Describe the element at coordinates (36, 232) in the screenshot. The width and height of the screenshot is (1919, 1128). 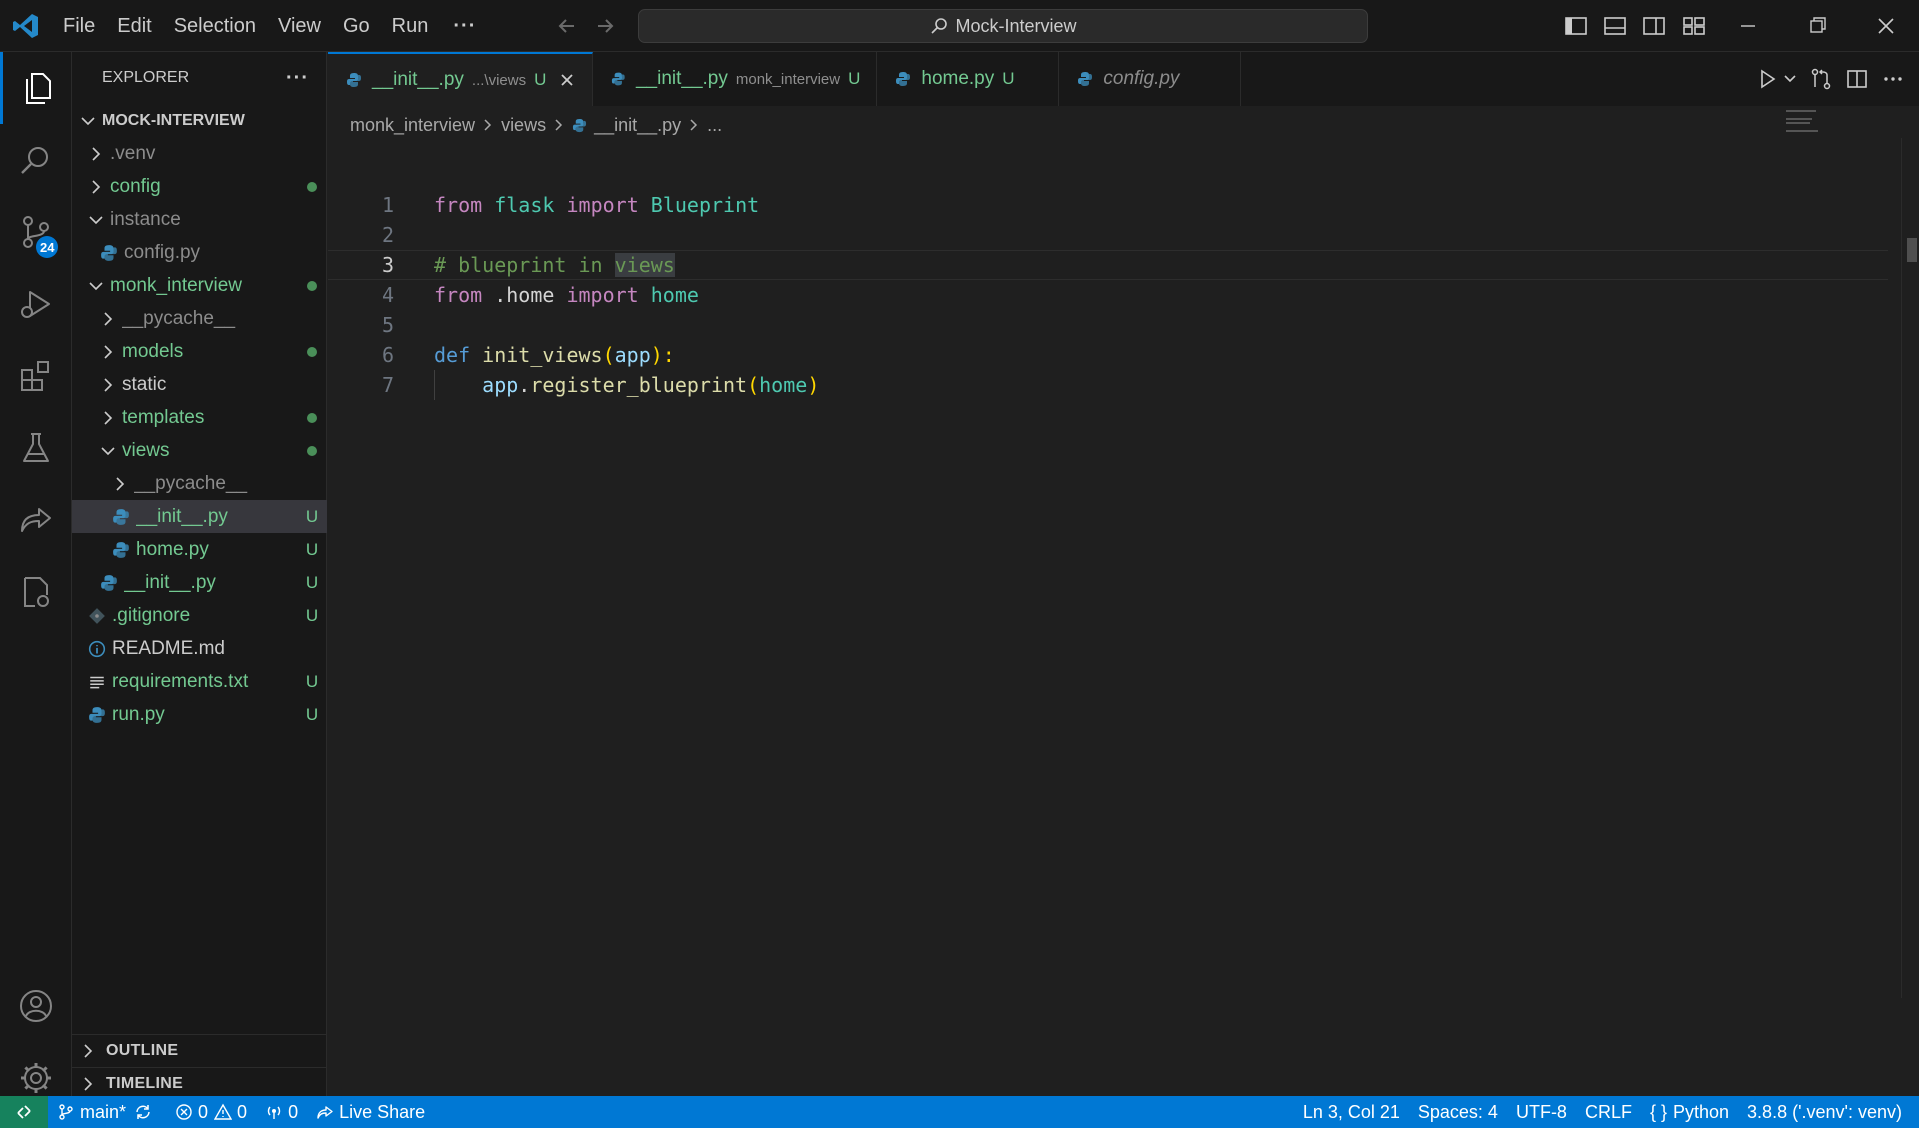
I see `source-control-view-button: 24` at that location.